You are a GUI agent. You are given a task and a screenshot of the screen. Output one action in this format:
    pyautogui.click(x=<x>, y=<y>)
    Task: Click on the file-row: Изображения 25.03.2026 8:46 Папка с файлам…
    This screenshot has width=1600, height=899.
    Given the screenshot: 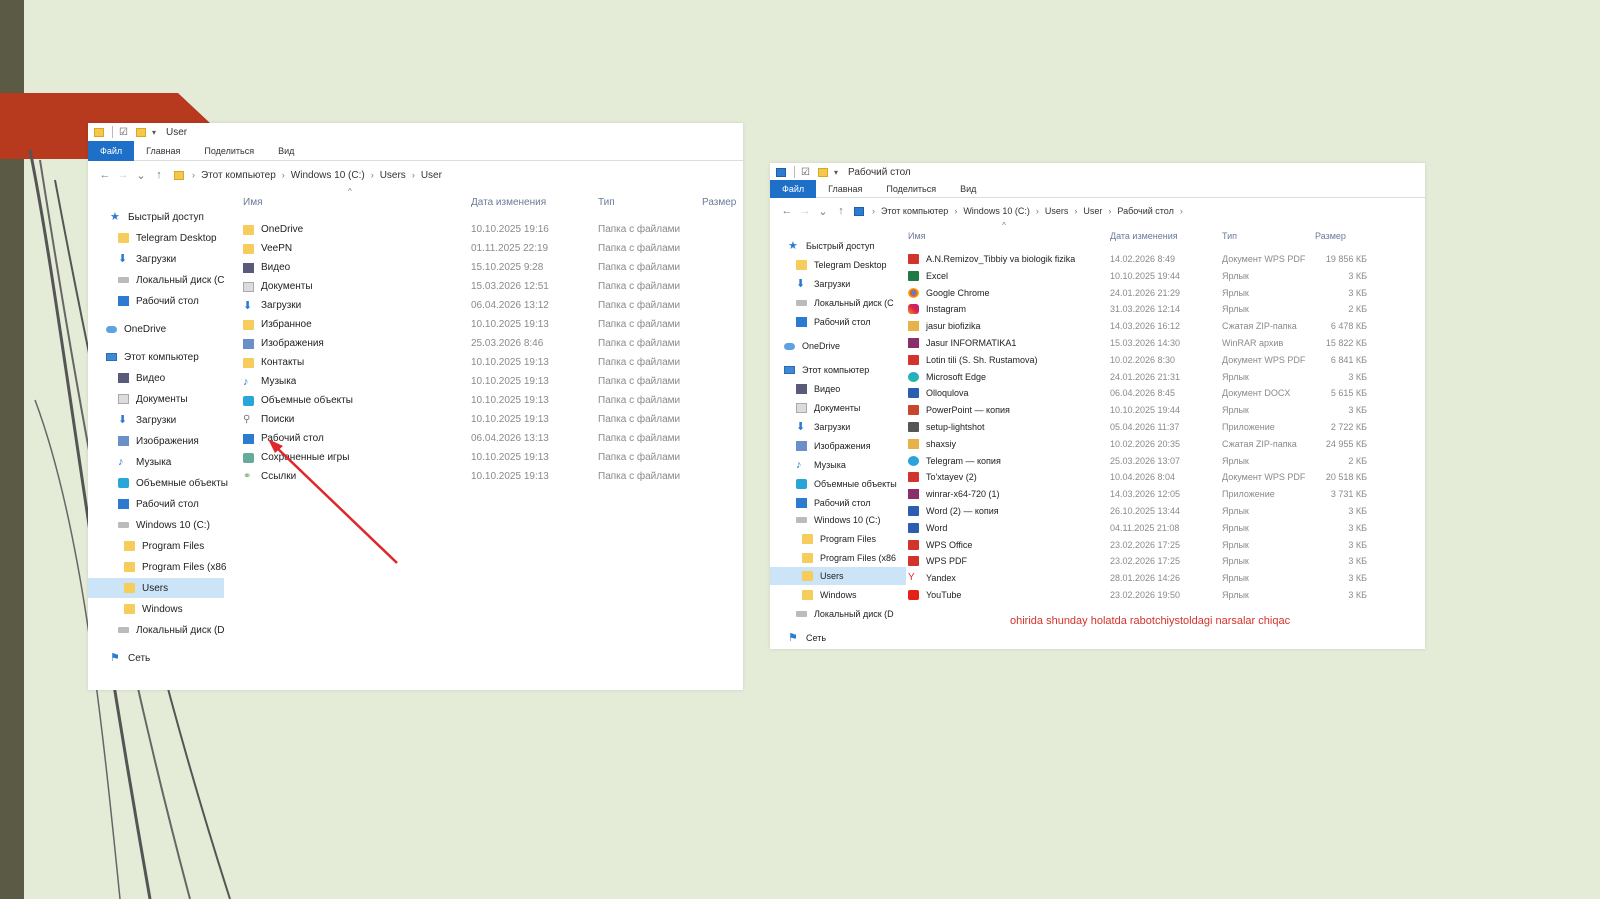 What is the action you would take?
    pyautogui.click(x=415, y=344)
    